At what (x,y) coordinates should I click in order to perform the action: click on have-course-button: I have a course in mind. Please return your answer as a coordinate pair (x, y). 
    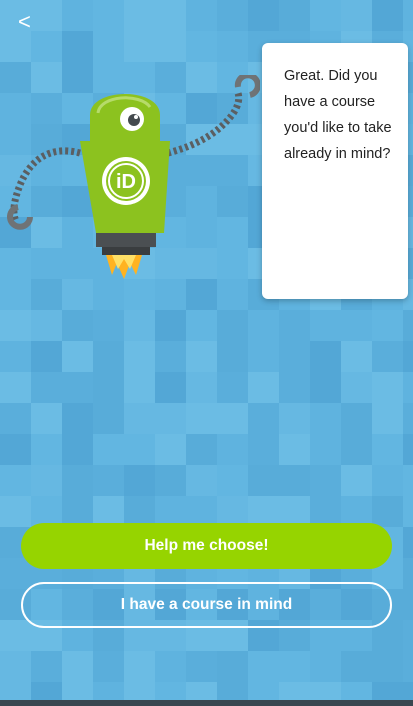
    Looking at the image, I should click on (206, 605).